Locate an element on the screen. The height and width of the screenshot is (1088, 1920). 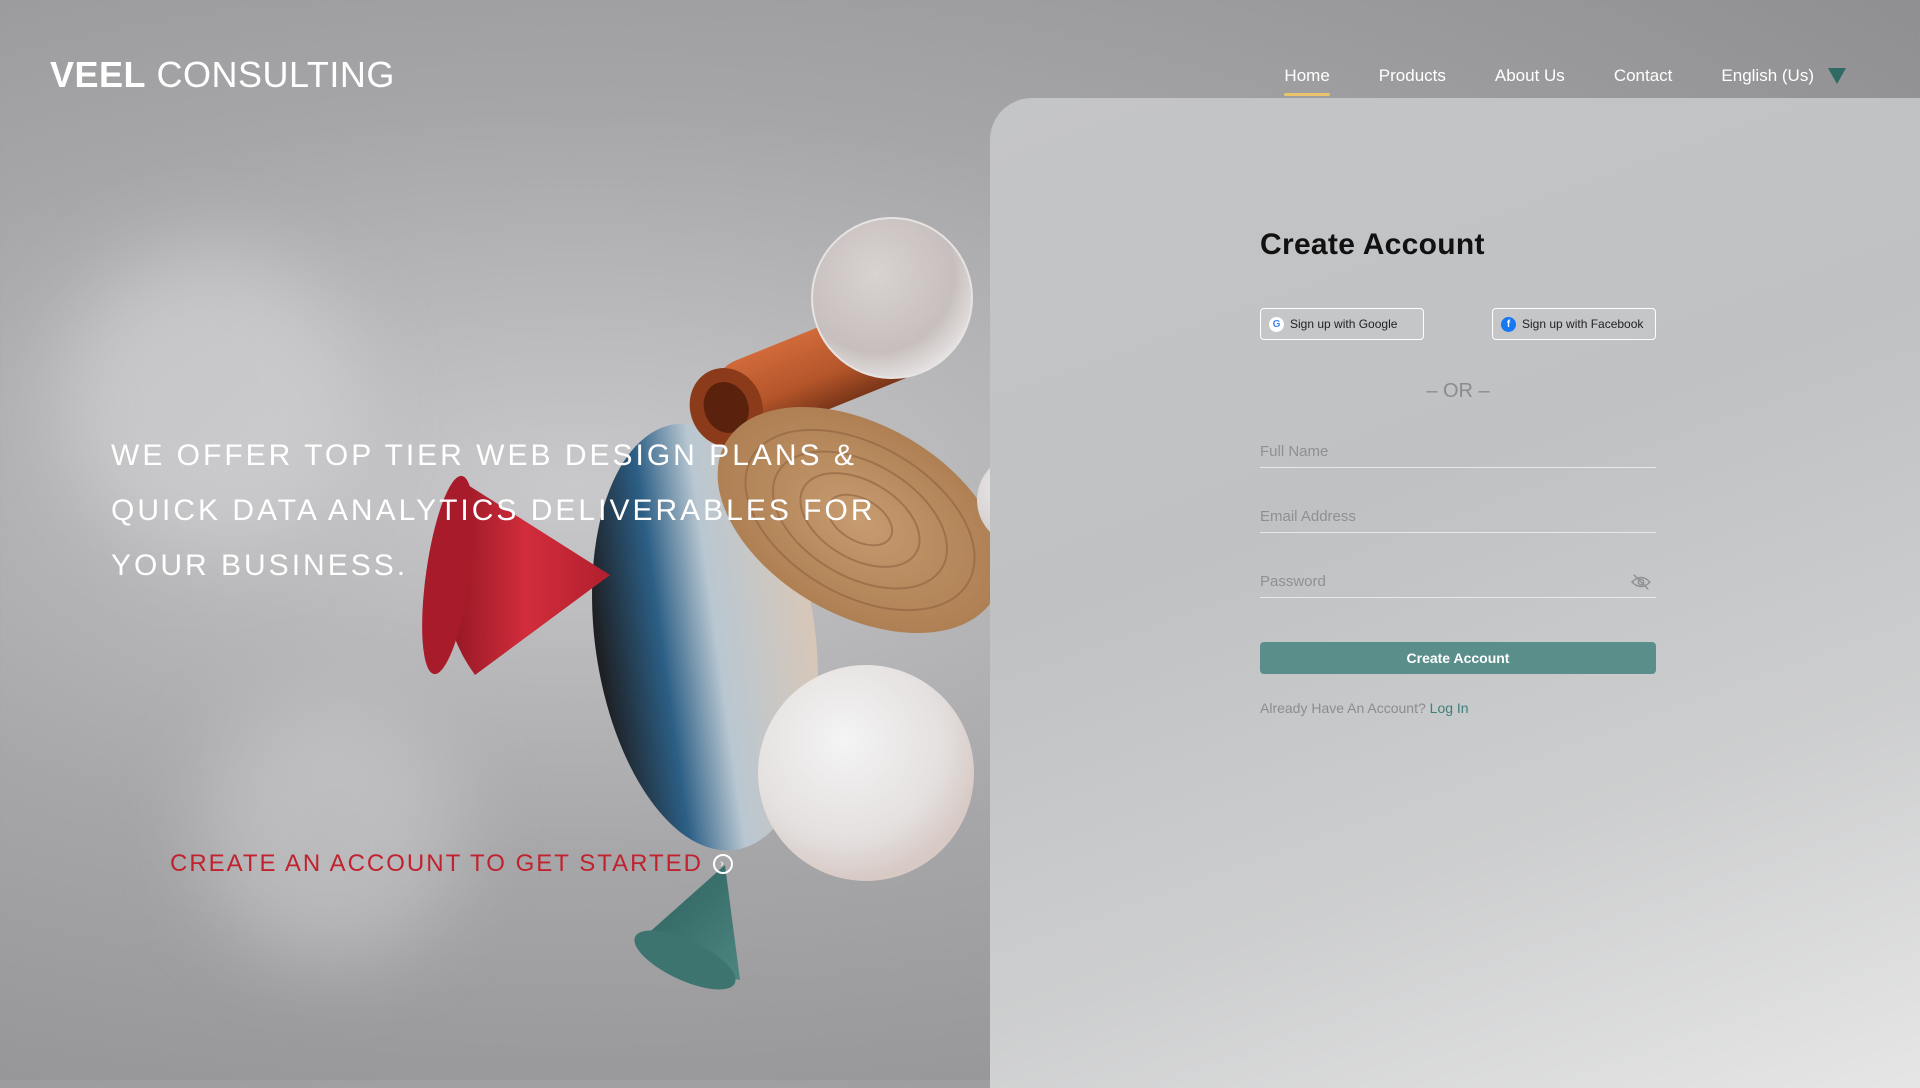
hero-line: We offer top tier web design plans & is located at coordinates (484, 455).